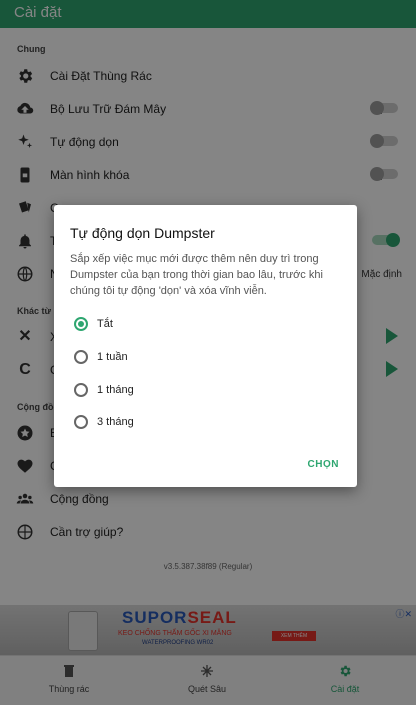 This screenshot has width=416, height=705. I want to click on option-label: 1 tuần, so click(112, 357).